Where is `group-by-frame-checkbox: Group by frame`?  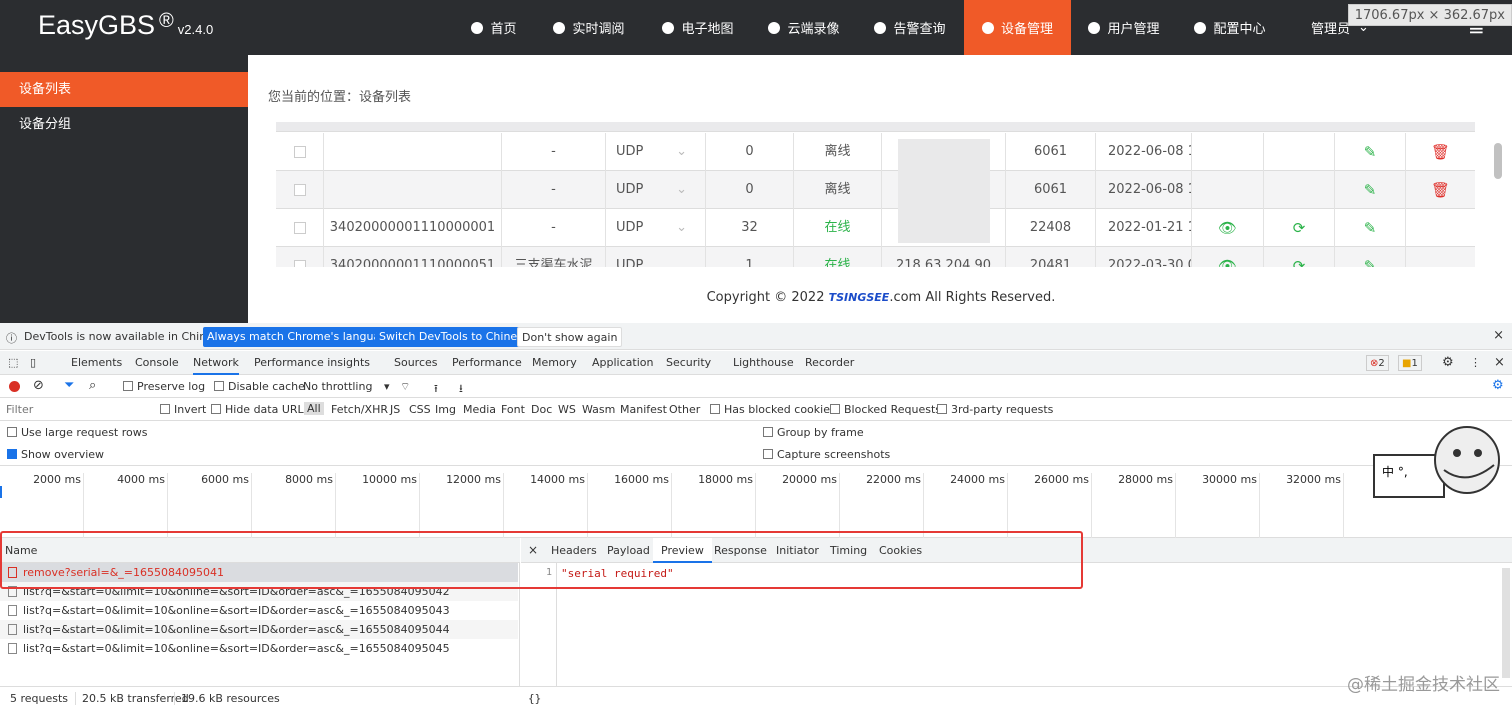 group-by-frame-checkbox: Group by frame is located at coordinates (813, 432).